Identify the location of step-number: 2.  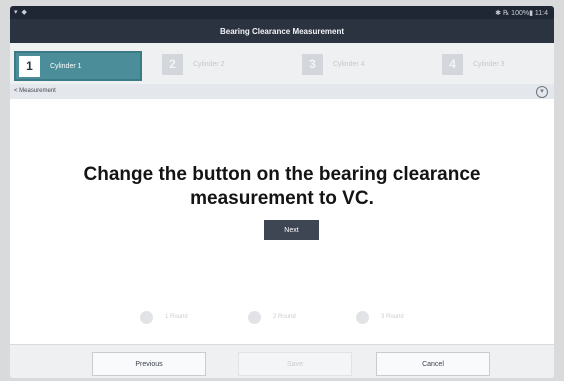
(172, 64).